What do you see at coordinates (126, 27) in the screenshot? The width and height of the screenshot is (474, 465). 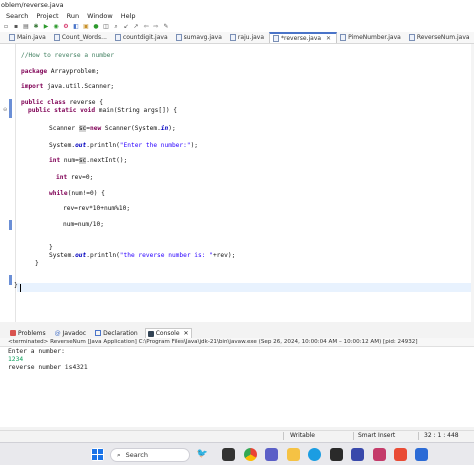 I see `toolbar-prev-annotation-icon: ↙` at bounding box center [126, 27].